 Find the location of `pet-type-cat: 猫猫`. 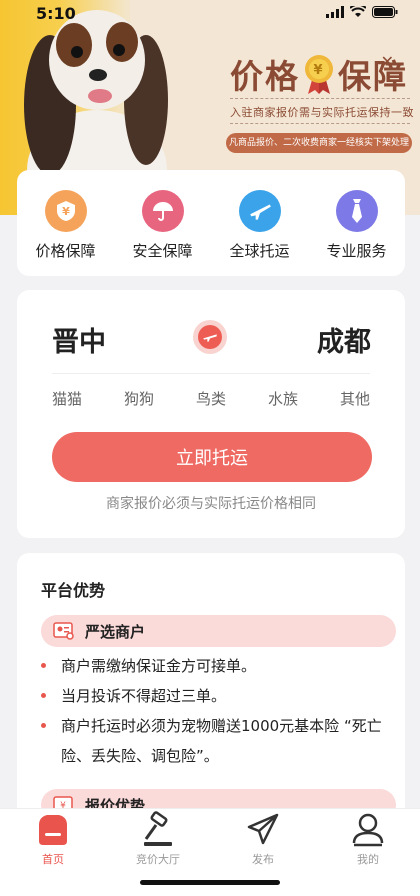

pet-type-cat: 猫猫 is located at coordinates (67, 398).